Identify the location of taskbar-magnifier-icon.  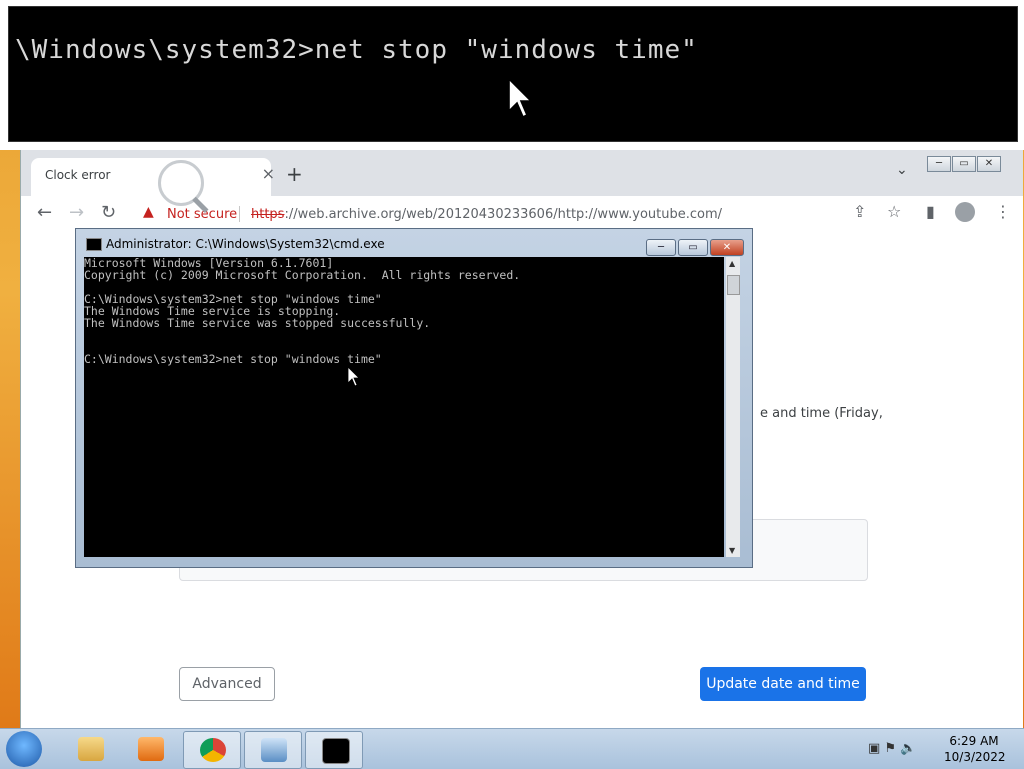
(273, 750).